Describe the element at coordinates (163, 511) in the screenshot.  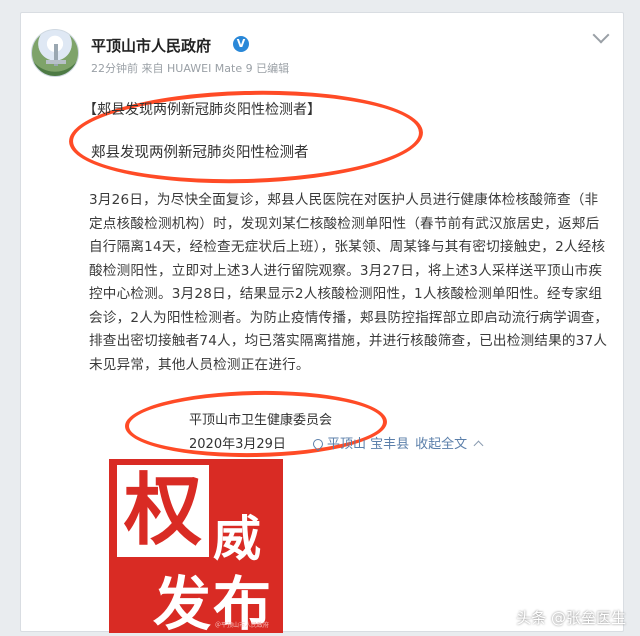
I see `promo-char-quan: 权` at that location.